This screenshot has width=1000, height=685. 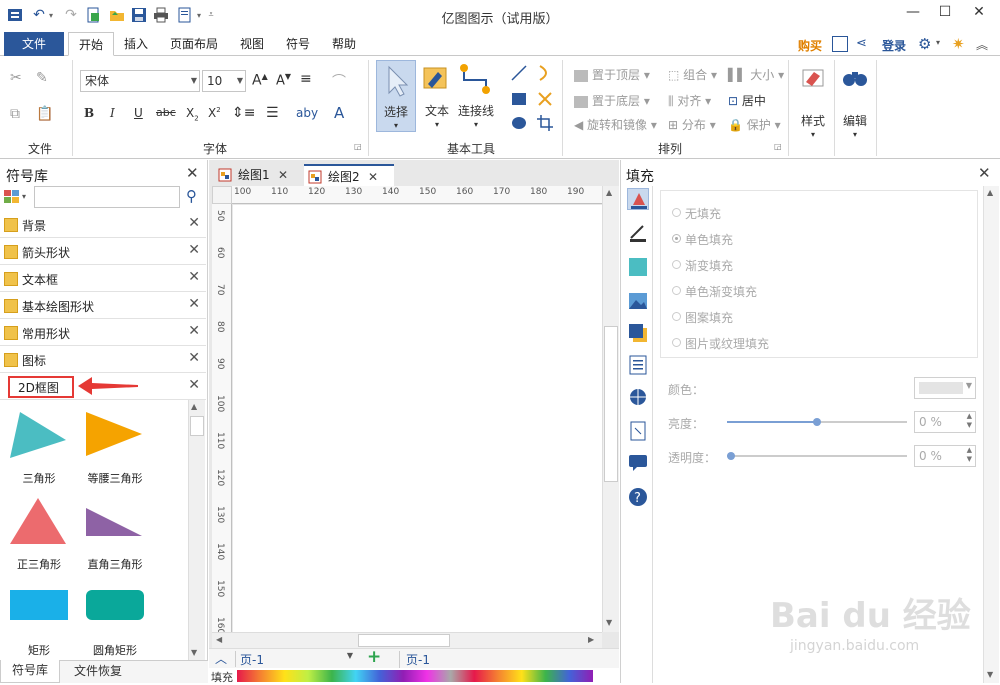 What do you see at coordinates (349, 175) in the screenshot?
I see `doc-tab-2: 绘图2 ✕` at bounding box center [349, 175].